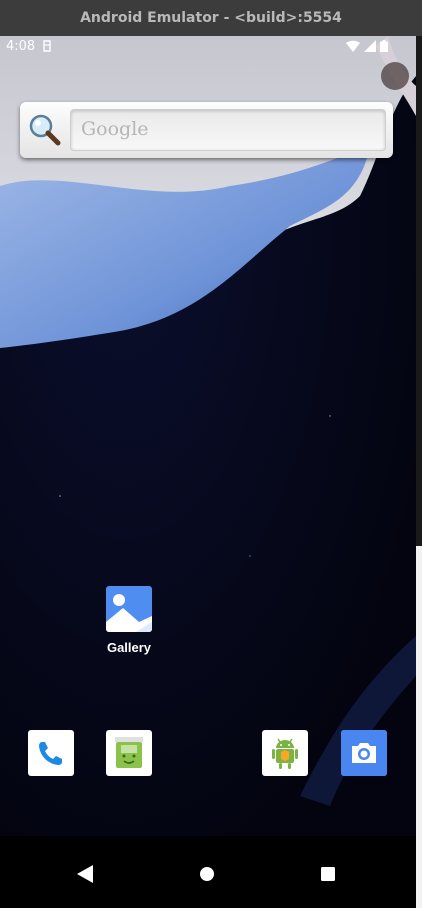 This screenshot has height=908, width=422. What do you see at coordinates (370, 46) in the screenshot?
I see `cell-signal-icon` at bounding box center [370, 46].